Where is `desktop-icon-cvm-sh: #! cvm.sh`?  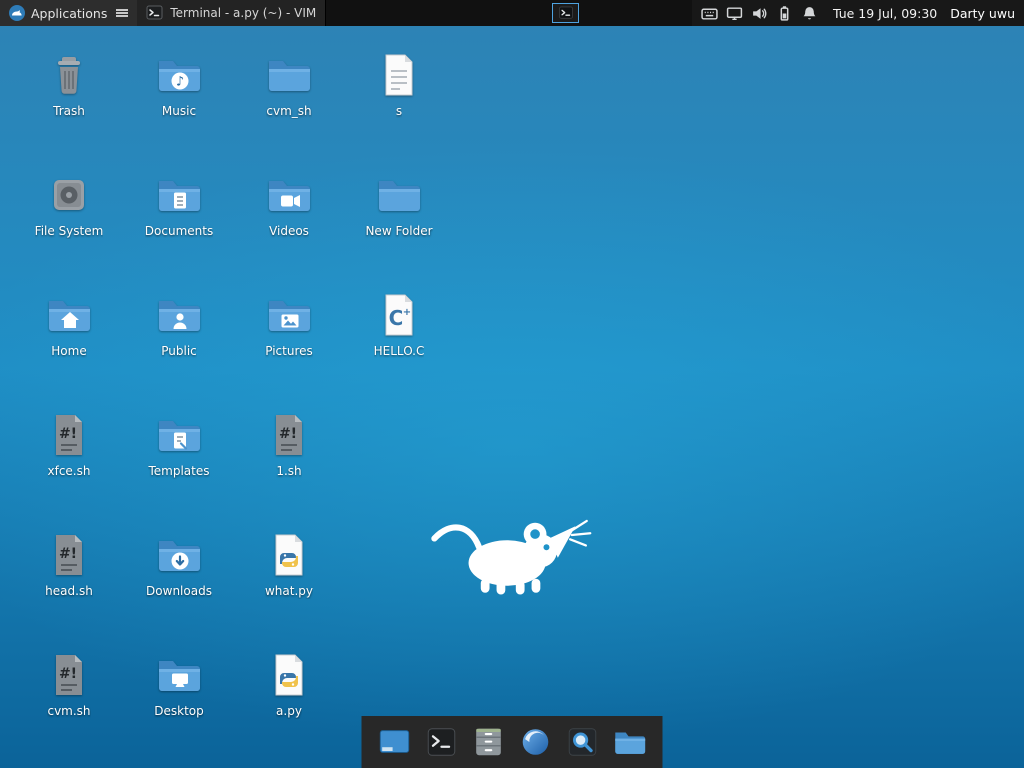
desktop-icon-cvm-sh: #! cvm.sh is located at coordinates (69, 685).